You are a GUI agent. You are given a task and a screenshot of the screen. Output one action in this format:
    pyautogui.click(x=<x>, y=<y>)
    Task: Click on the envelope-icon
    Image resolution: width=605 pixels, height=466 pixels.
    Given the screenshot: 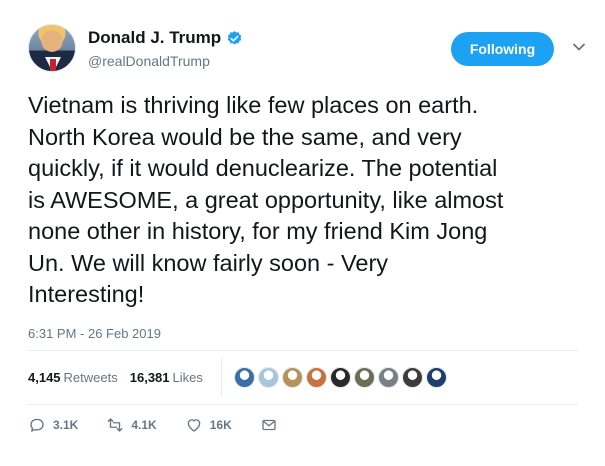 What is the action you would take?
    pyautogui.click(x=269, y=425)
    